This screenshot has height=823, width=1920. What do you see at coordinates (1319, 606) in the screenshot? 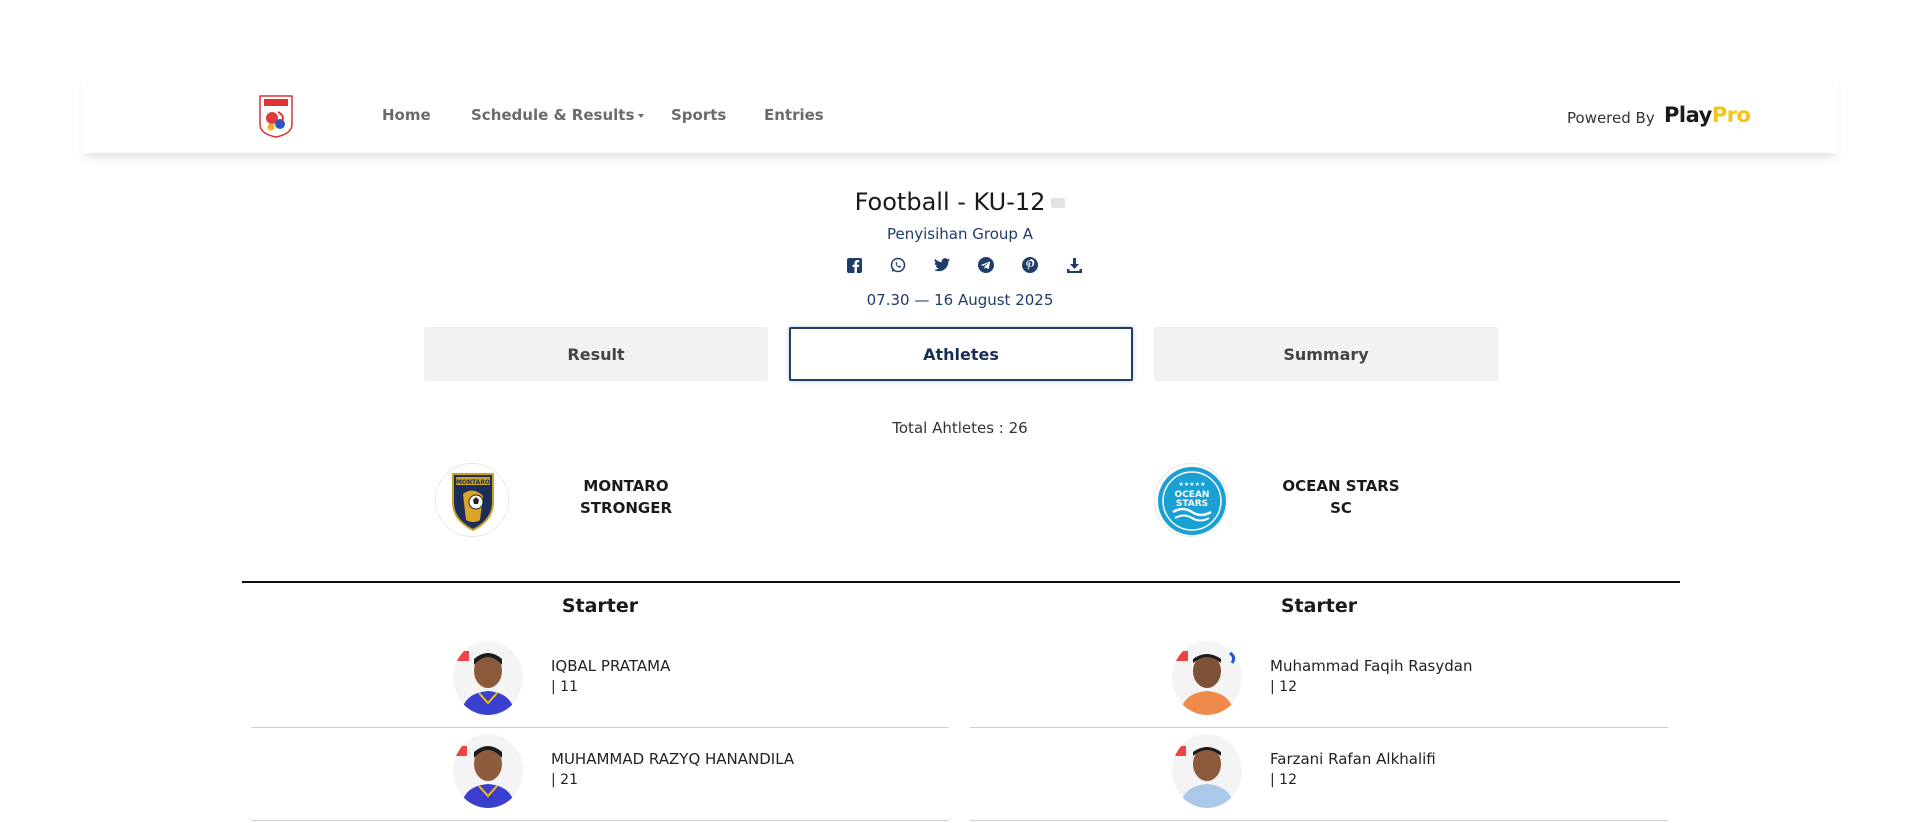
I see `away-starter-heading: Starter` at bounding box center [1319, 606].